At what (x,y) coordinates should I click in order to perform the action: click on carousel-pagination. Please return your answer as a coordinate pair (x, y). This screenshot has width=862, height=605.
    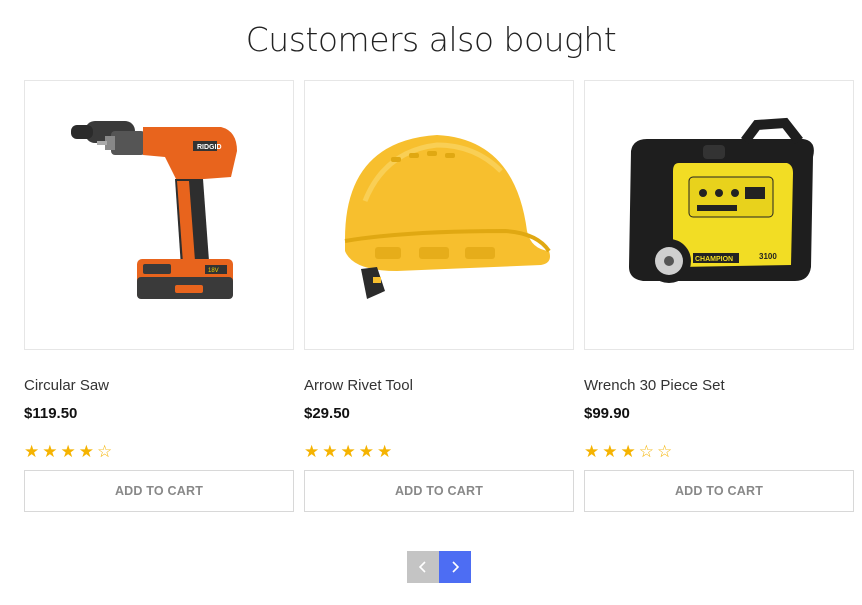
    Looking at the image, I should click on (439, 567).